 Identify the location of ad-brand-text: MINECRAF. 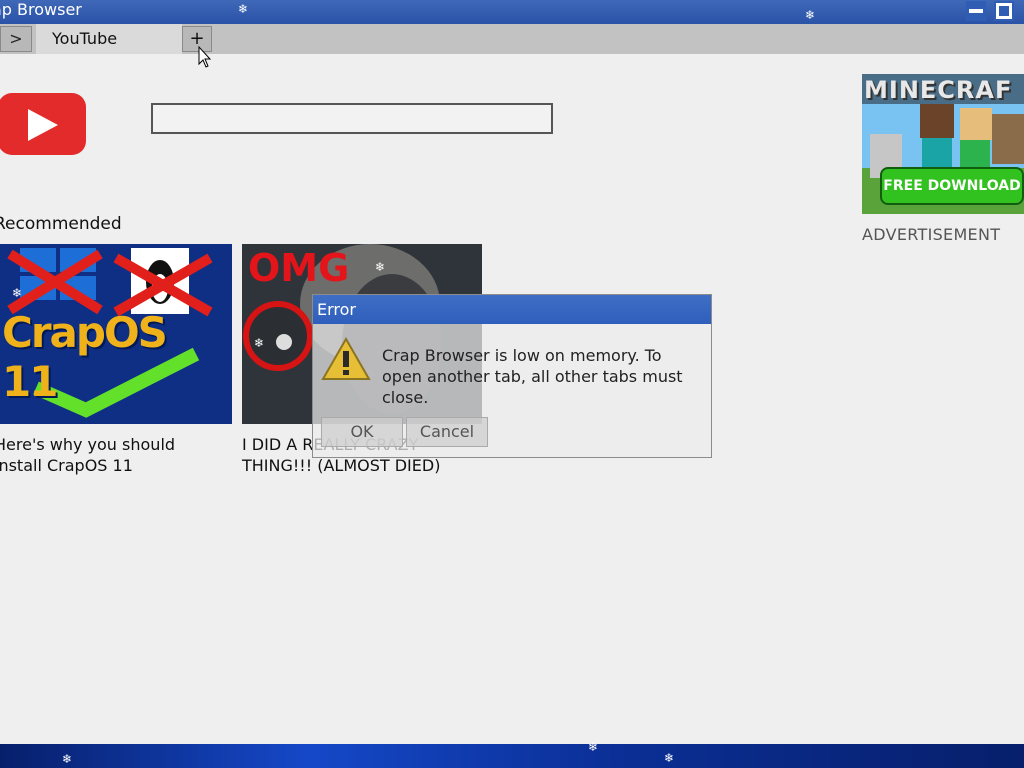
(938, 90).